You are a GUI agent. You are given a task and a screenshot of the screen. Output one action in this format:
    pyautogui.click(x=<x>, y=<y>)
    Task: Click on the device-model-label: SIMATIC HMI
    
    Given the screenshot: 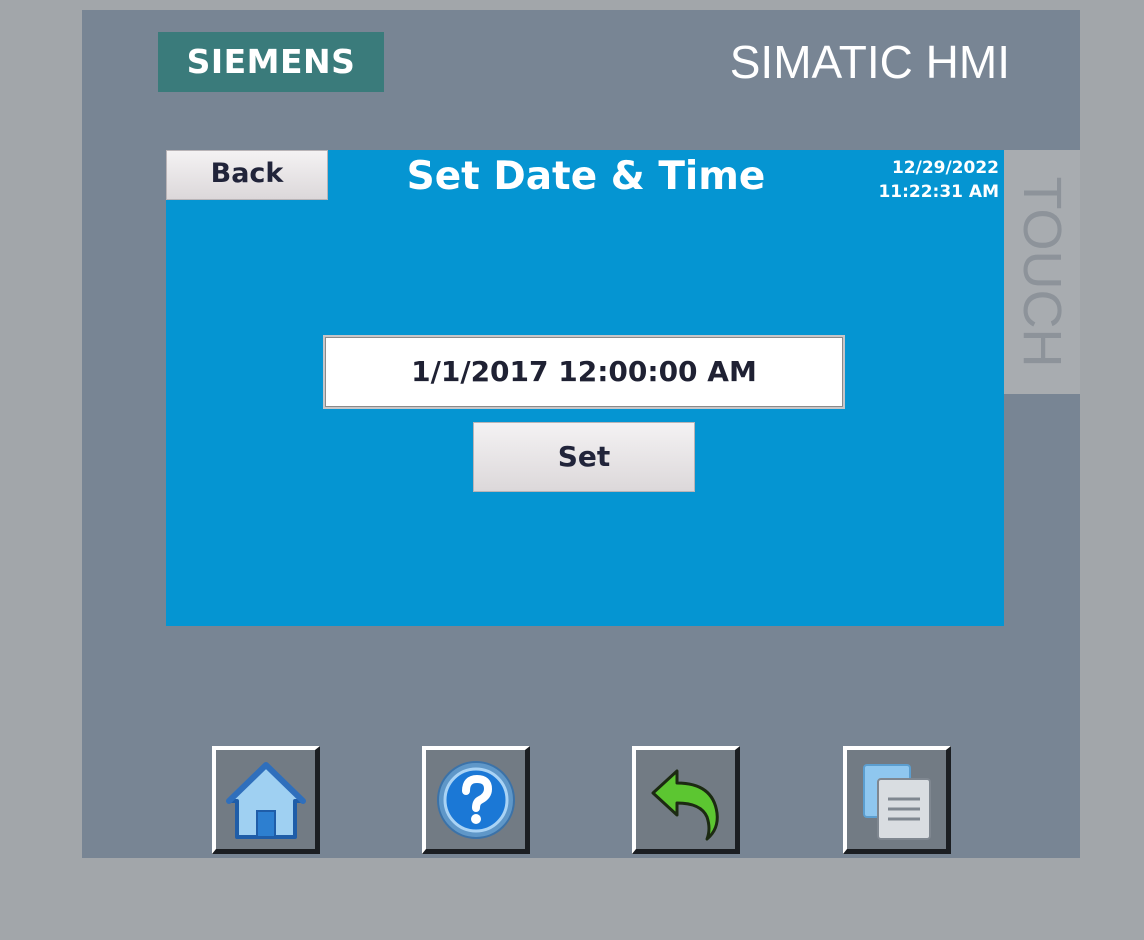 What is the action you would take?
    pyautogui.click(x=869, y=62)
    